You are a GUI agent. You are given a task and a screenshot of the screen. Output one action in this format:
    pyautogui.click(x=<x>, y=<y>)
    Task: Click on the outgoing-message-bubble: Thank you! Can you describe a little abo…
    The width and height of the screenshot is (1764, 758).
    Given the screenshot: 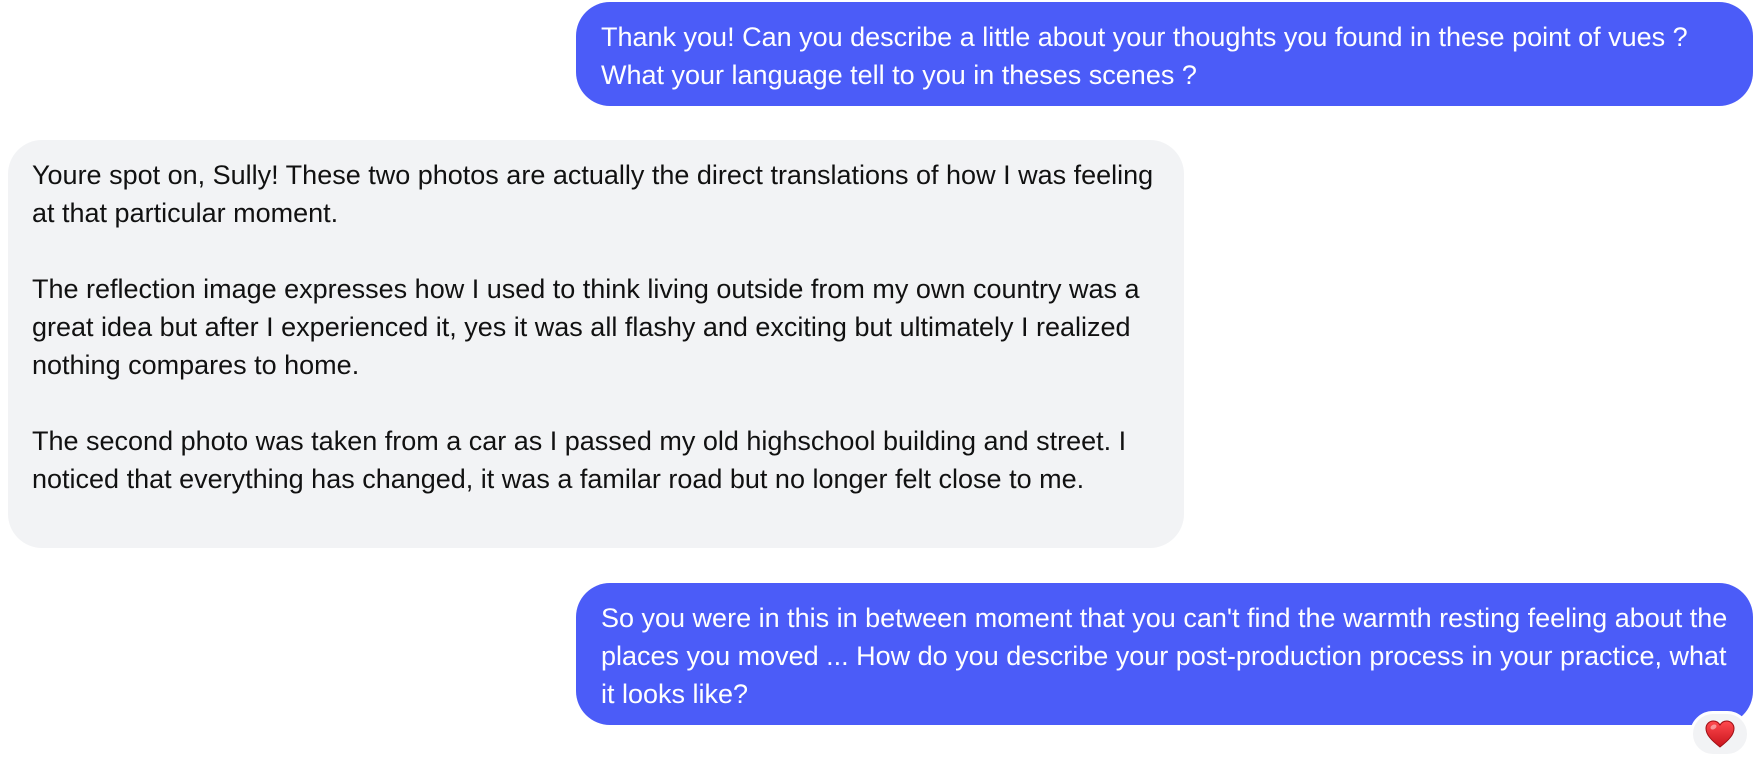 What is the action you would take?
    pyautogui.click(x=1164, y=54)
    